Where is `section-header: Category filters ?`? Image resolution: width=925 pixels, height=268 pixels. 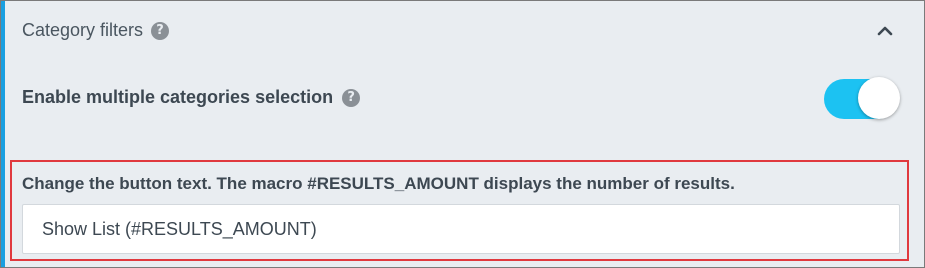 section-header: Category filters ? is located at coordinates (96, 30).